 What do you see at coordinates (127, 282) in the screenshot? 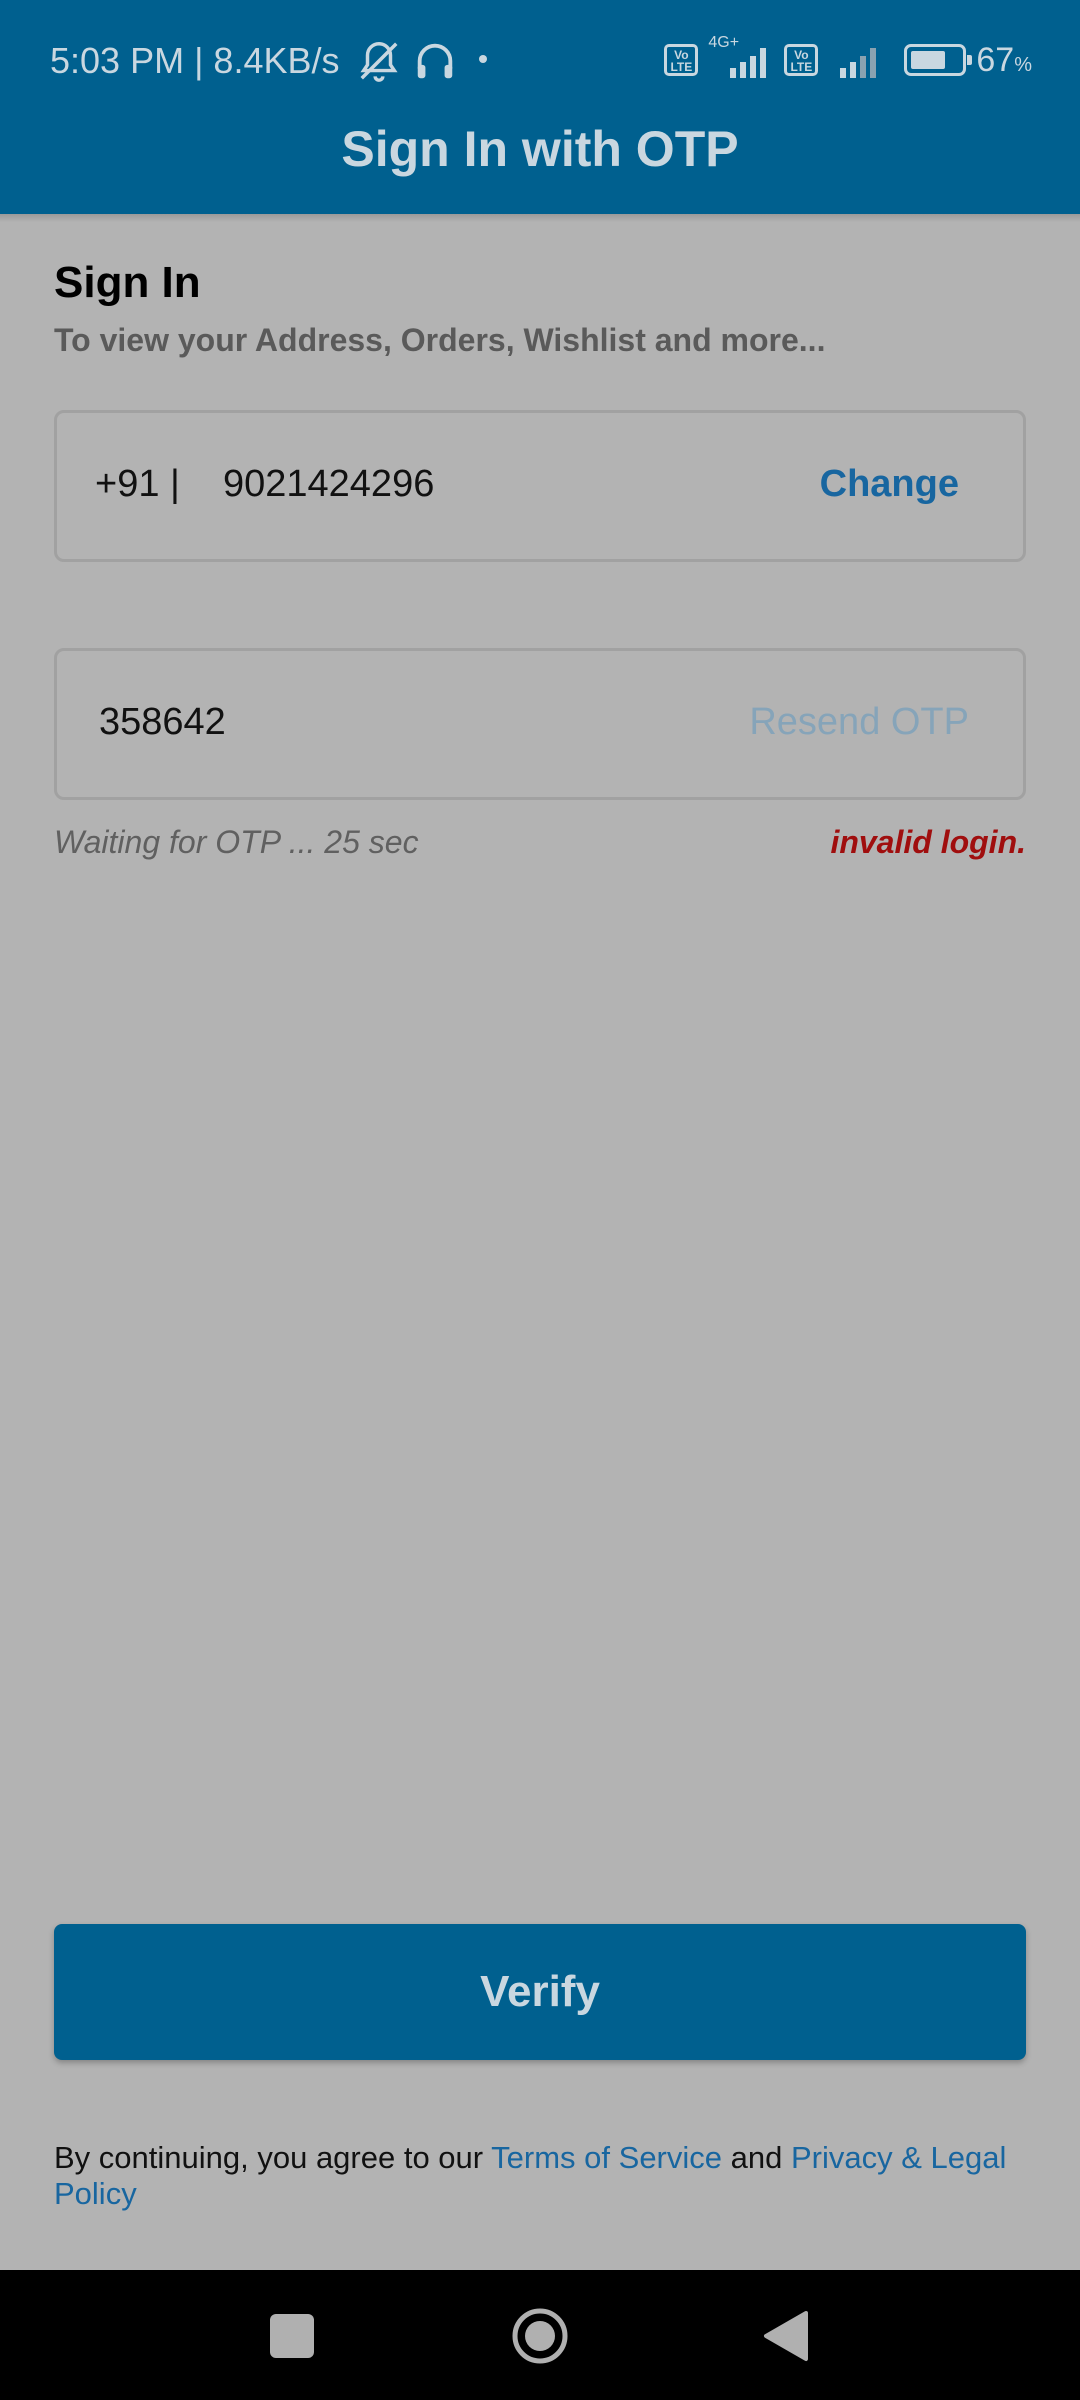
I see `signin-heading: Sign In` at bounding box center [127, 282].